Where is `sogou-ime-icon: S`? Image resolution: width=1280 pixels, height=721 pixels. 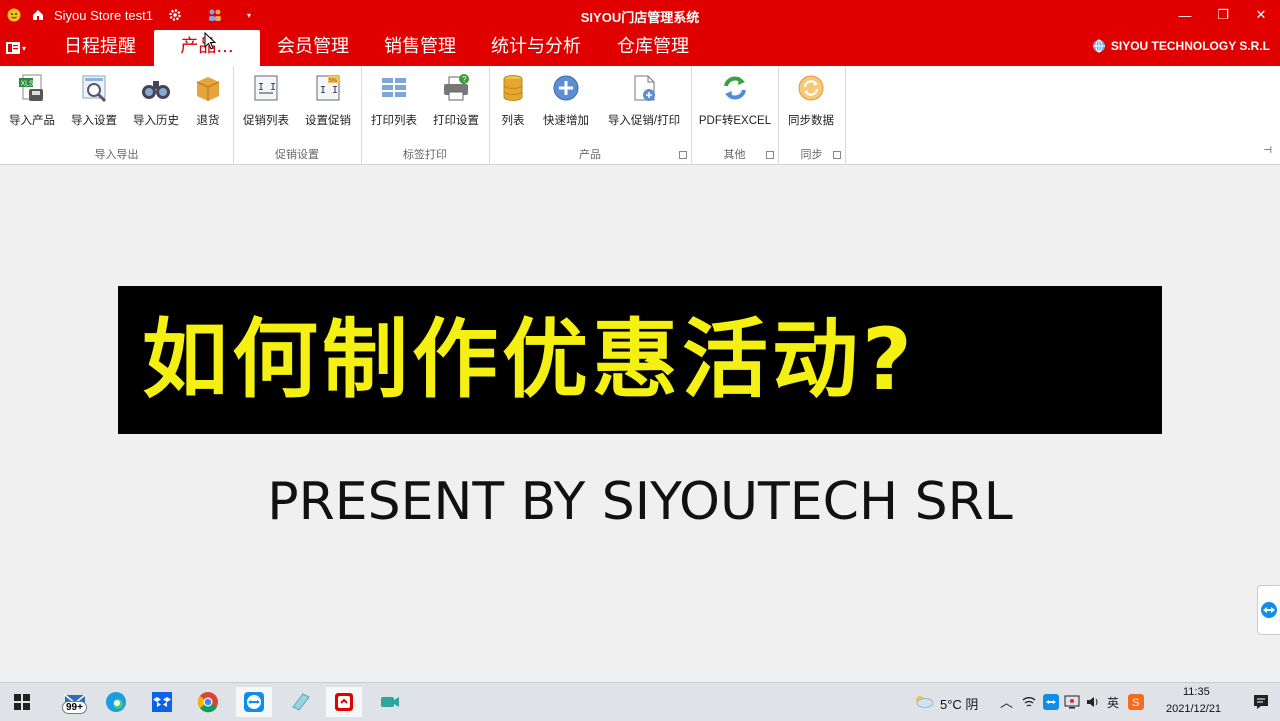
sogou-ime-icon: S is located at coordinates (1136, 702).